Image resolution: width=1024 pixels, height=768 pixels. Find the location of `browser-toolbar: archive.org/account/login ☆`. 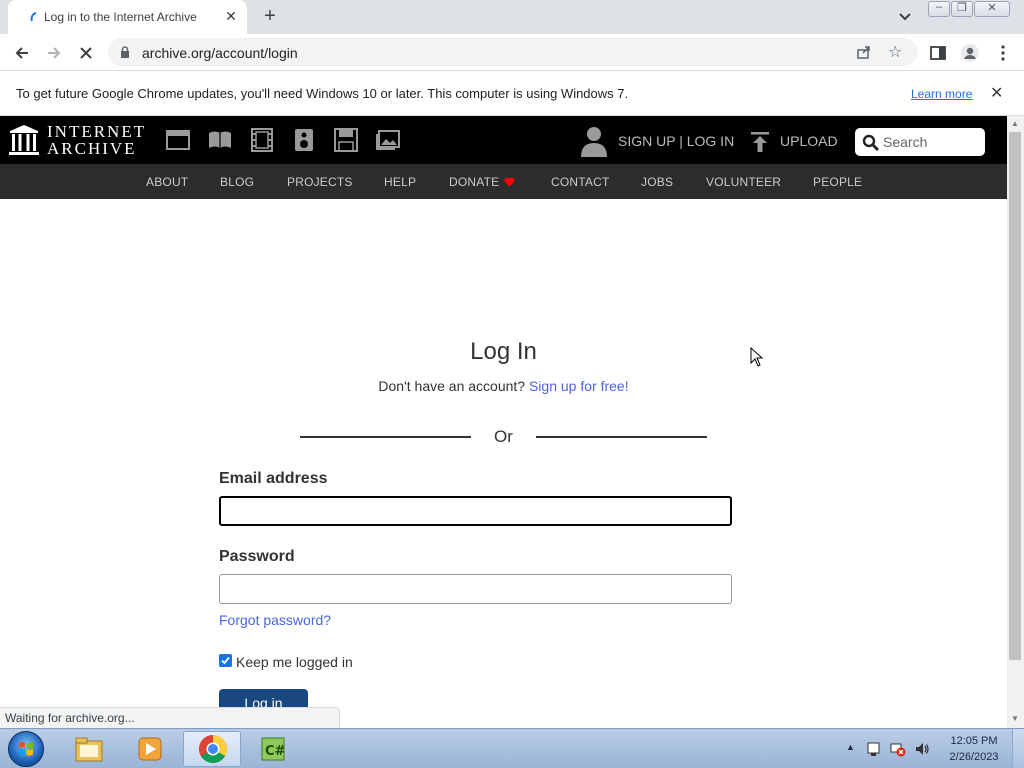

browser-toolbar: archive.org/account/login ☆ is located at coordinates (512, 52).